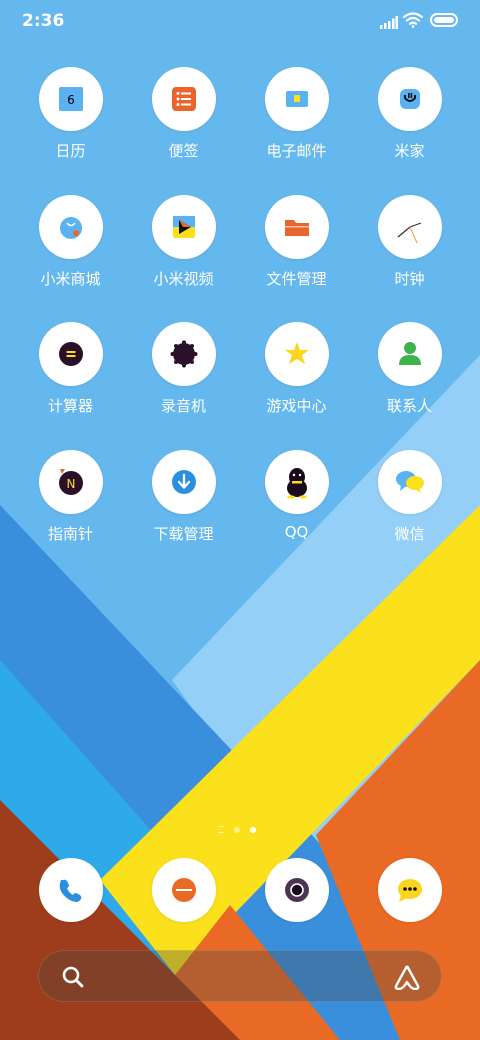 Image resolution: width=480 pixels, height=1040 pixels. I want to click on app-qq: QQ, so click(296, 513).